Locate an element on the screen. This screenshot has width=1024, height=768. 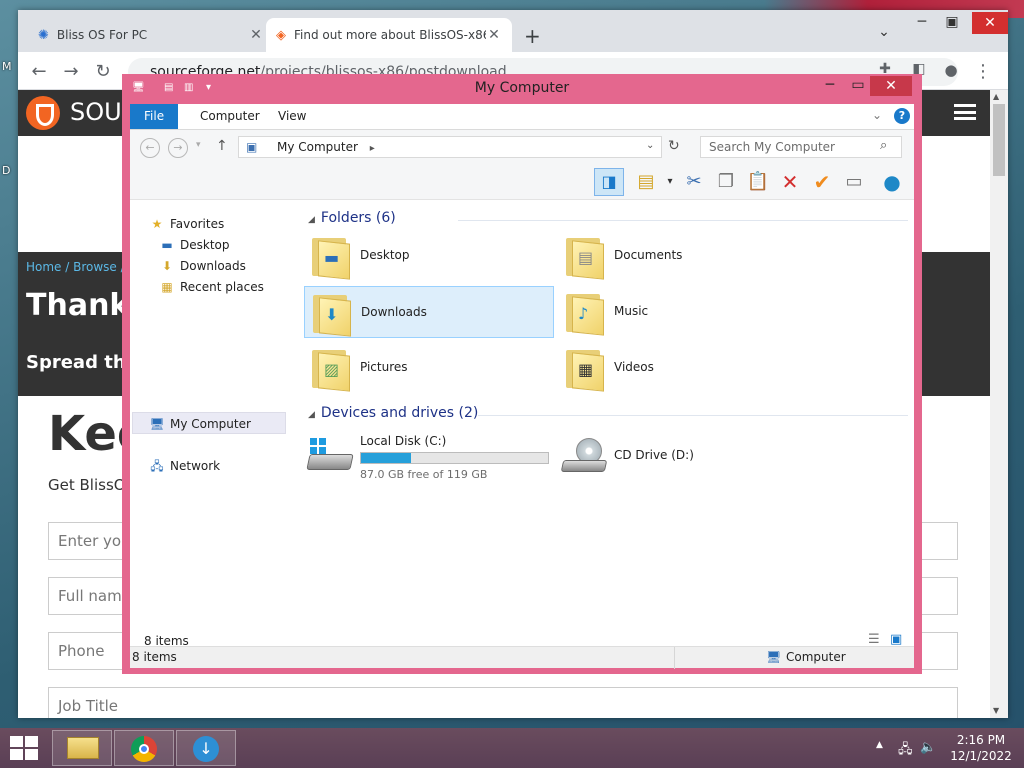
clock-date: 12/1/2022 is located at coordinates (981, 756).